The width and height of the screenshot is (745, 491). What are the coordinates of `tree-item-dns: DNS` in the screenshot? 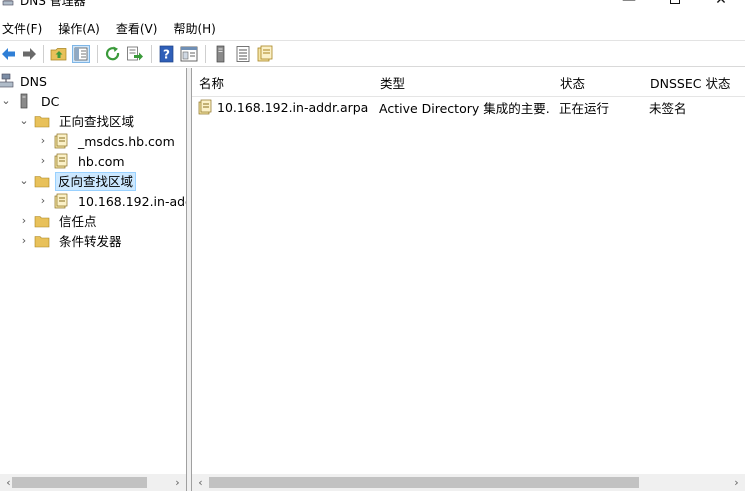 It's located at (25, 81).